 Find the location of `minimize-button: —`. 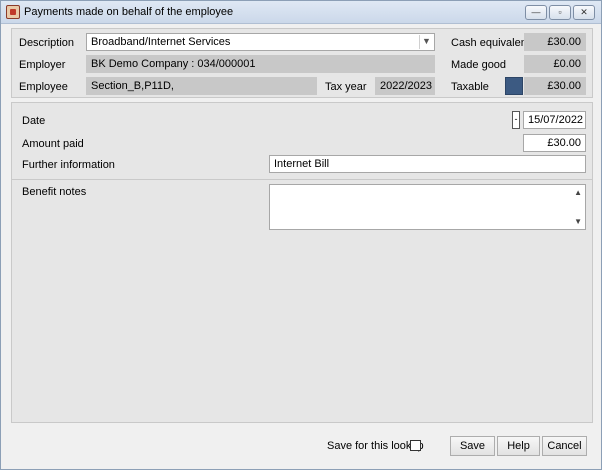

minimize-button: — is located at coordinates (536, 12).